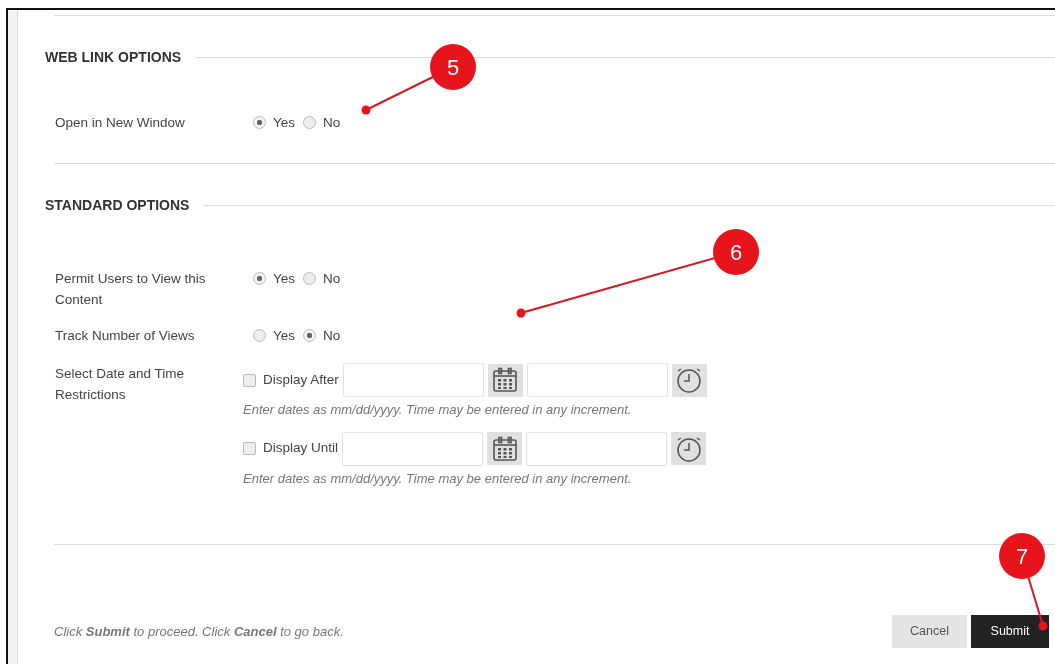 This screenshot has height=664, width=1055. I want to click on field-label: Open in New Window, so click(120, 123).